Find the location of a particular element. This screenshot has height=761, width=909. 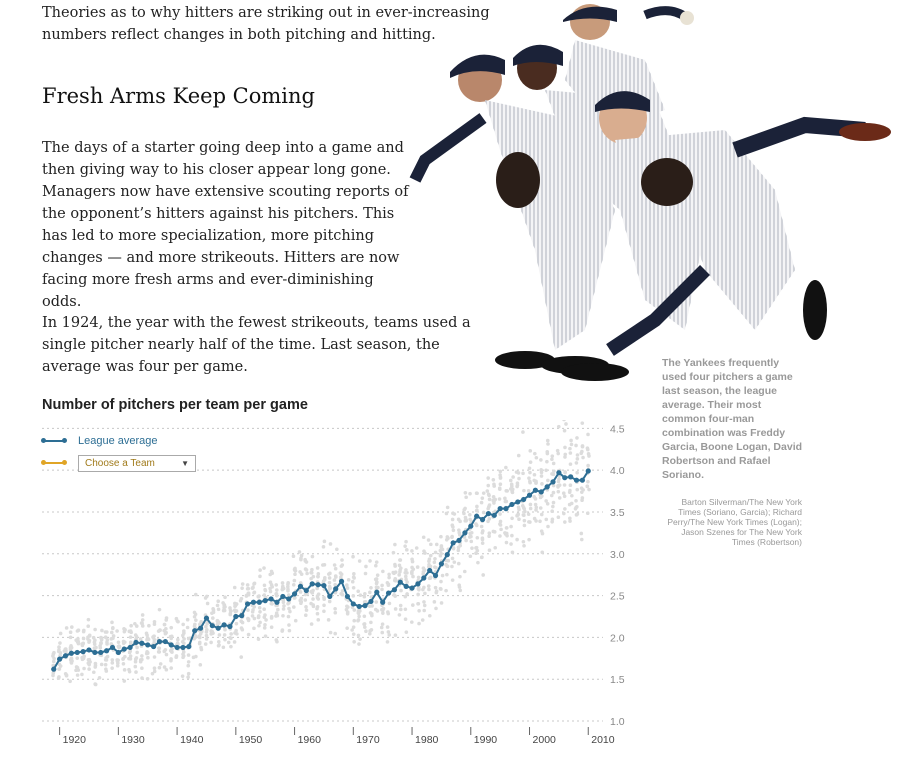

legend-item-team: Choose a Team ▼ is located at coordinates (118, 463).